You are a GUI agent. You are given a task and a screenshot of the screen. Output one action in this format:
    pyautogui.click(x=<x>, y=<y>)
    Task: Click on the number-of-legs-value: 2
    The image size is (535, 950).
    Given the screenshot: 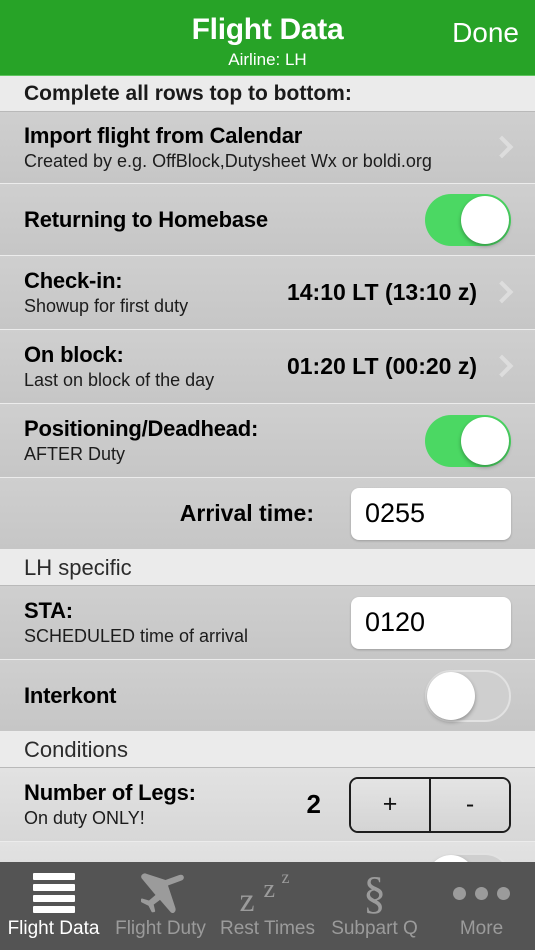 What is the action you would take?
    pyautogui.click(x=313, y=804)
    